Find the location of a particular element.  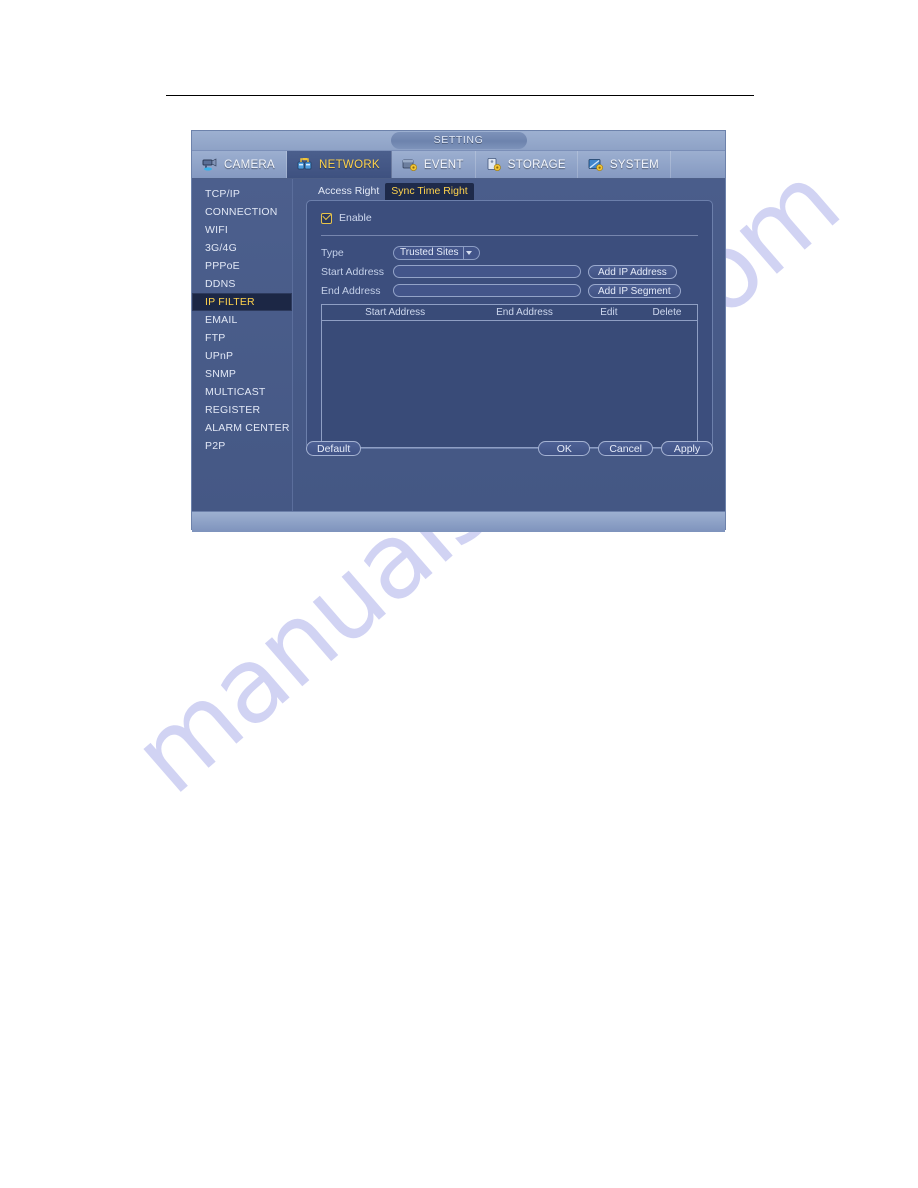

start-address-row: Start Address Add IP Address is located at coordinates (509, 271).